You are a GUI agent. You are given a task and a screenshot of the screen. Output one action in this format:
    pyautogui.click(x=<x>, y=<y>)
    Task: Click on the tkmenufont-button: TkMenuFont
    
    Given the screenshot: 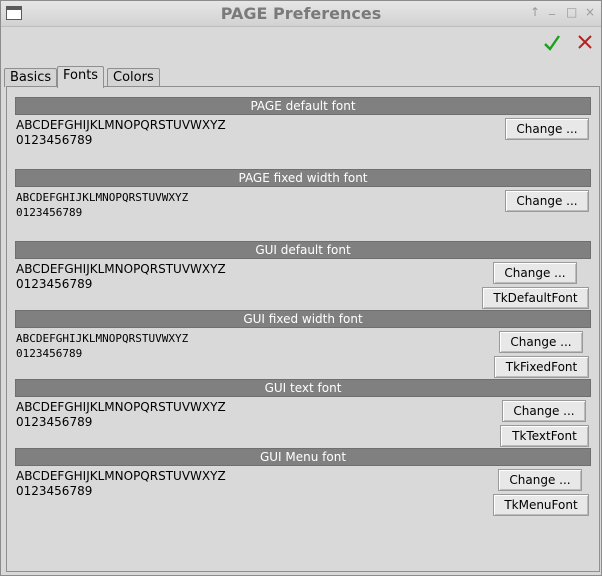 What is the action you would take?
    pyautogui.click(x=541, y=505)
    